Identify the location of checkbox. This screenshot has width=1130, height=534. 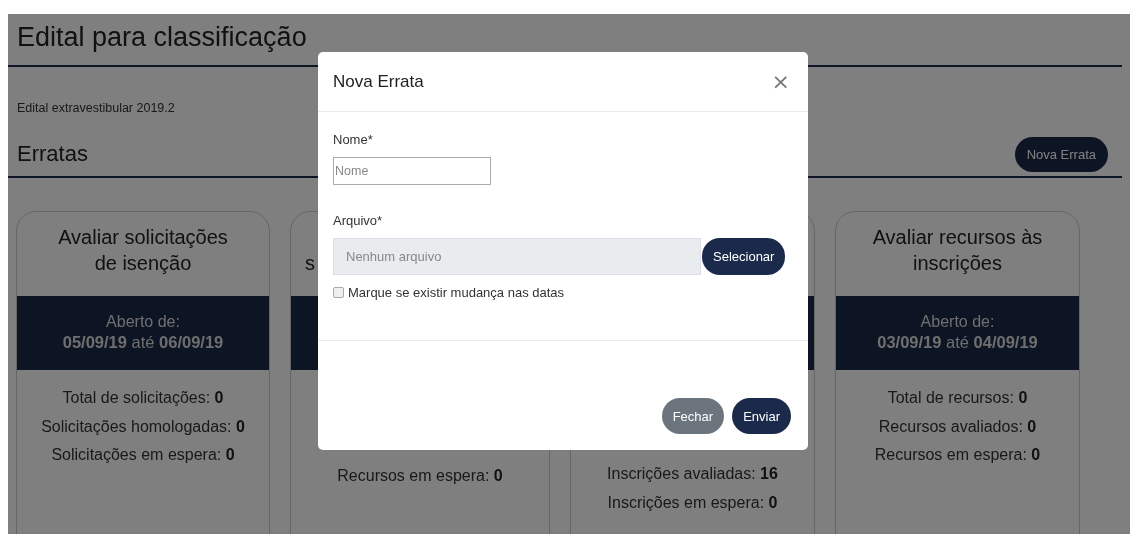
(338, 292).